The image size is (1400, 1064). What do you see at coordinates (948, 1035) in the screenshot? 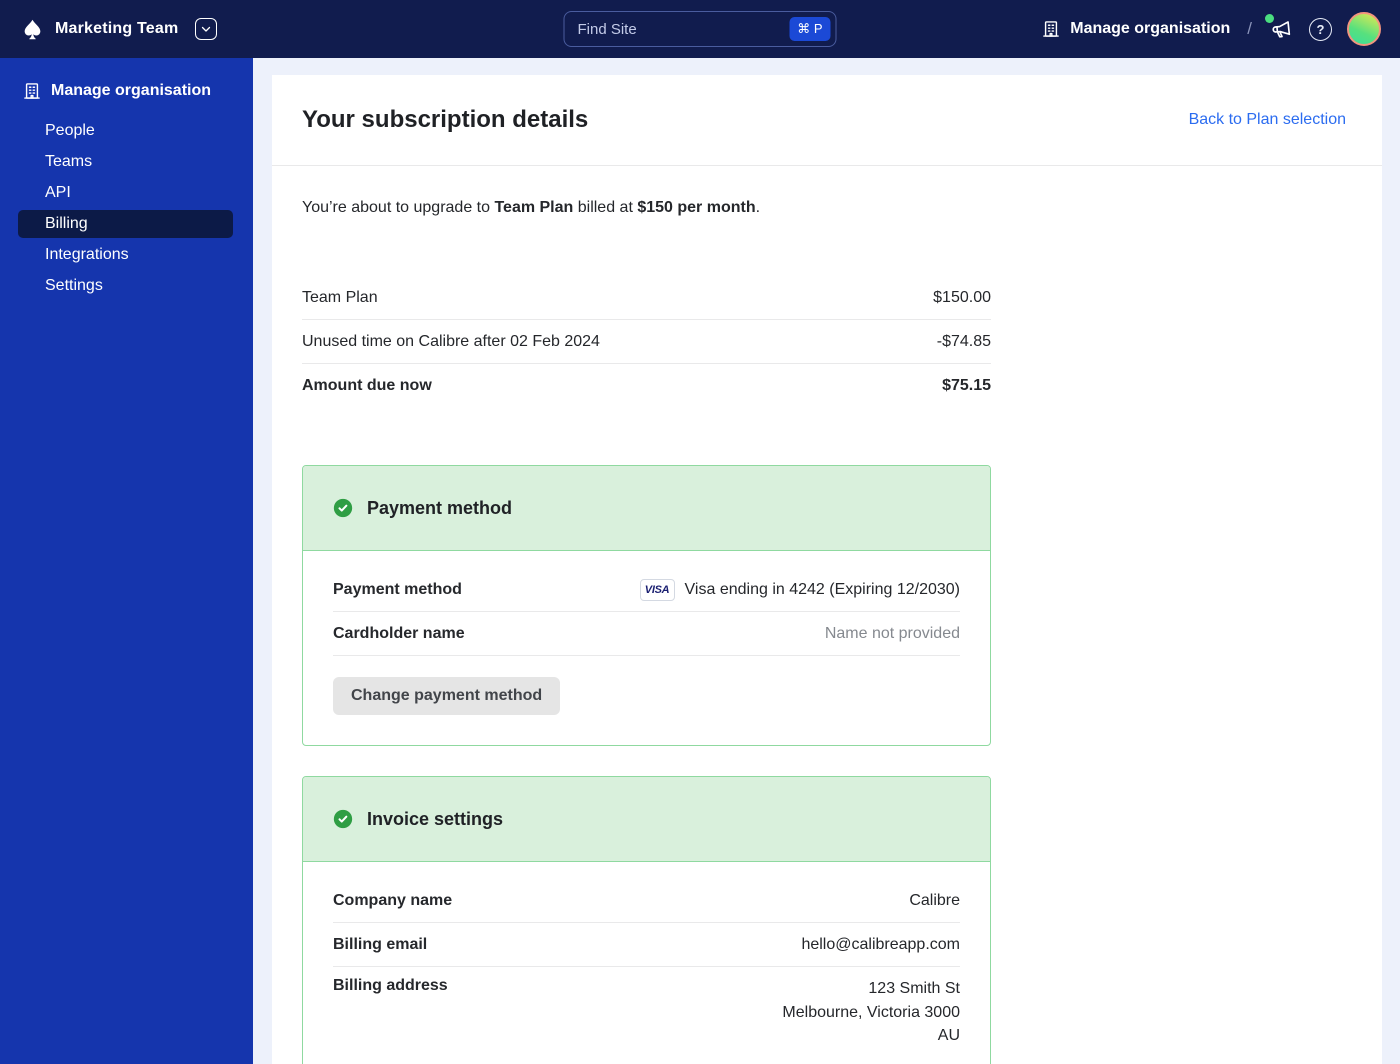
I see `address-line: AU` at bounding box center [948, 1035].